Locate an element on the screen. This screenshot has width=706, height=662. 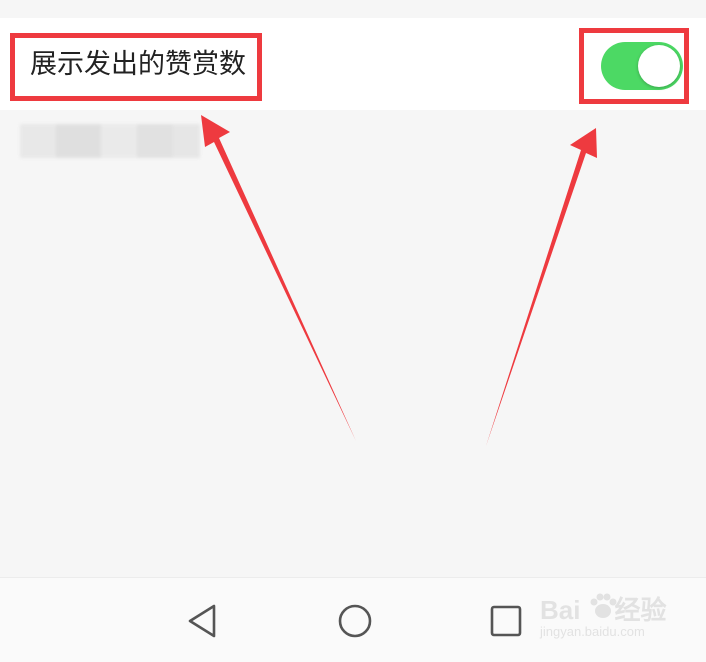
setting-row-show-sent-tips: 展示发出的赞赏数 is located at coordinates (353, 64).